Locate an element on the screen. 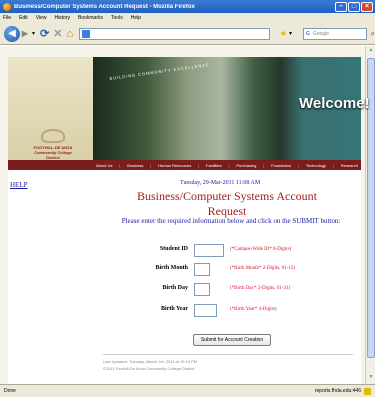 The height and width of the screenshot is (397, 375). birth-year-label: Birth Year is located at coordinates (174, 309).